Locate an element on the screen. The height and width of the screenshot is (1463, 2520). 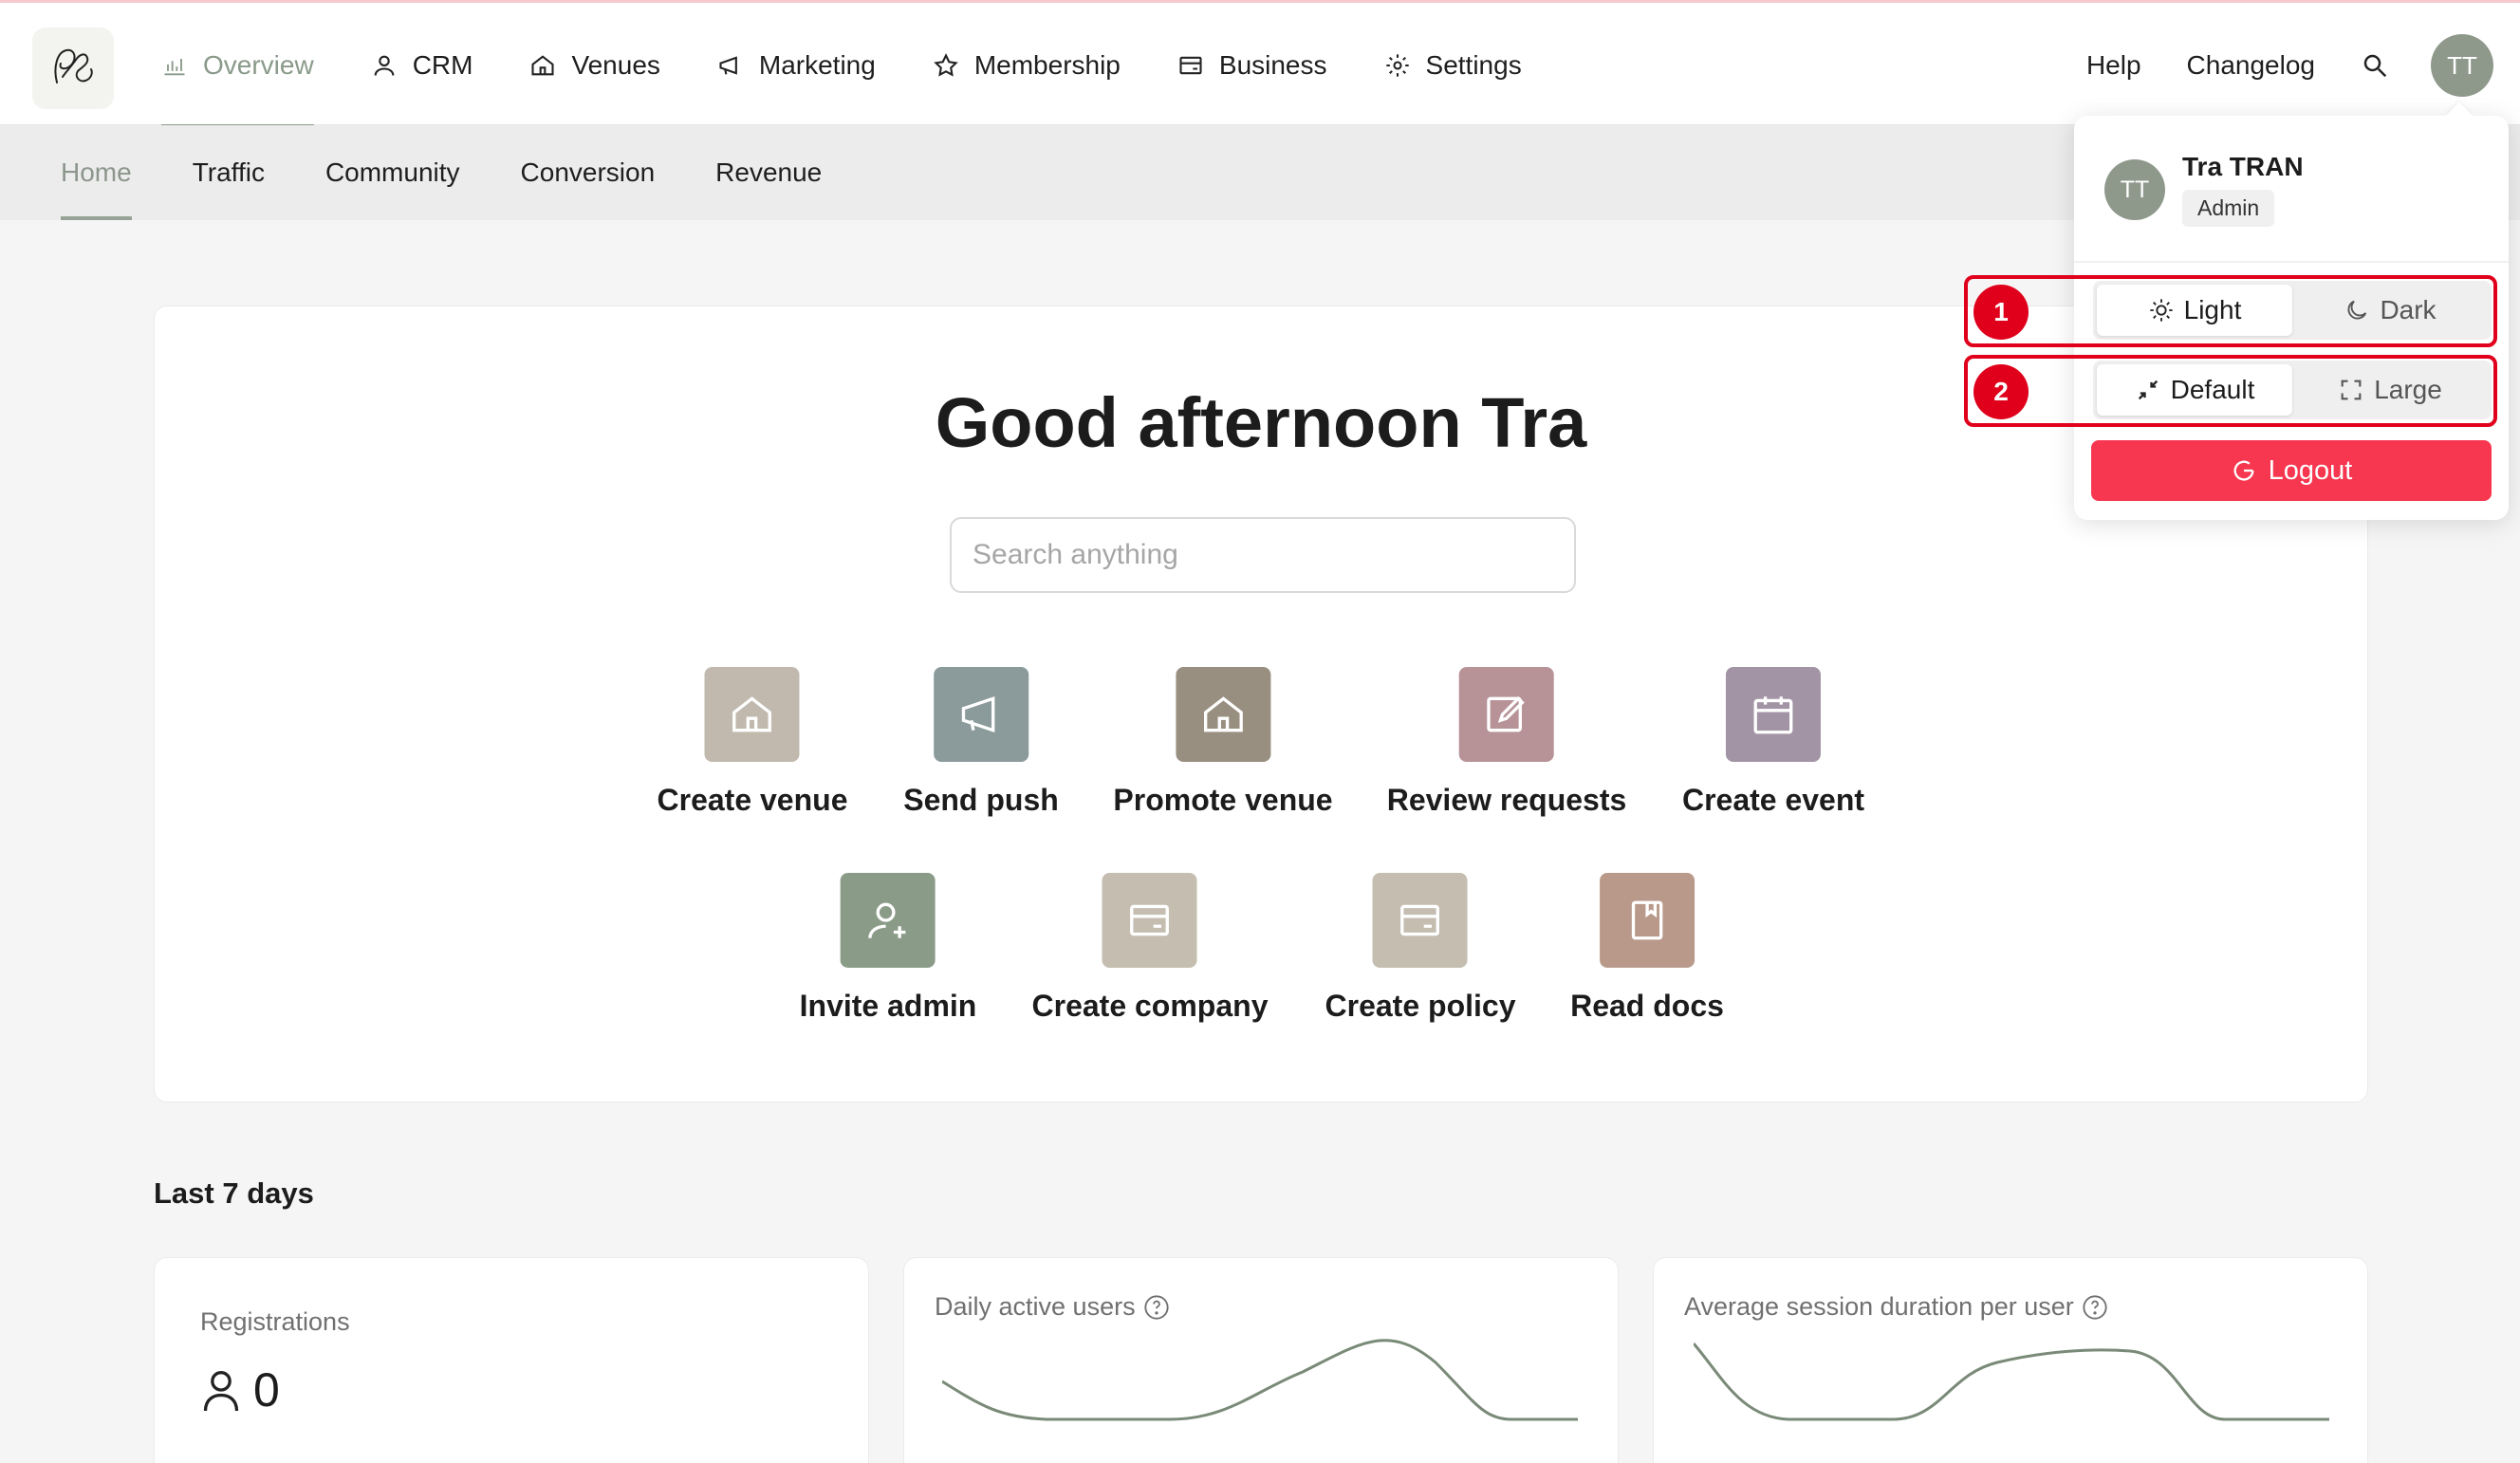
edit-icon is located at coordinates (1507, 713).